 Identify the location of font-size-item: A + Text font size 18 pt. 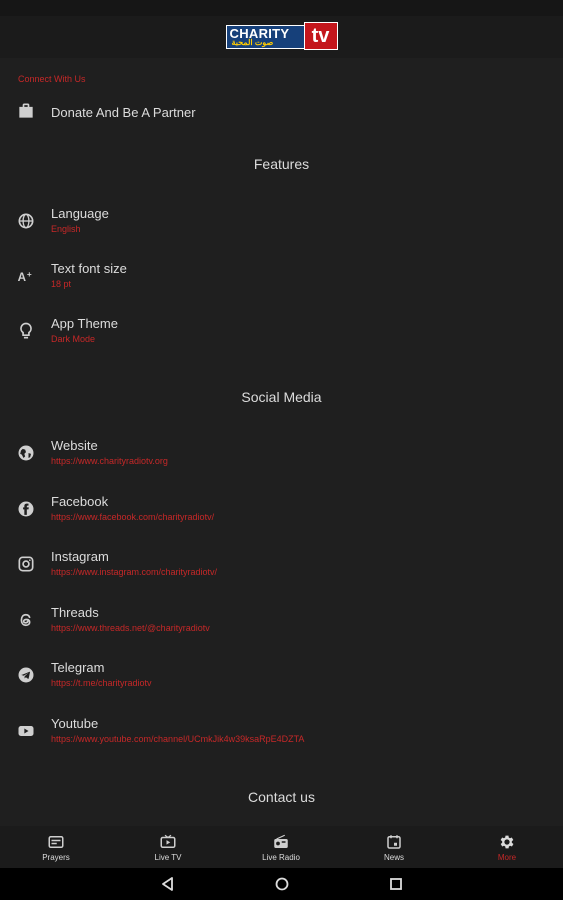
(281, 278).